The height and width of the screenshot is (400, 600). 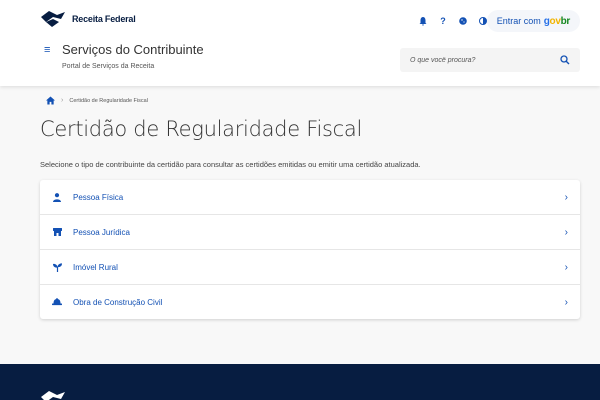 I want to click on brand-name: Receita Federal, so click(x=104, y=19).